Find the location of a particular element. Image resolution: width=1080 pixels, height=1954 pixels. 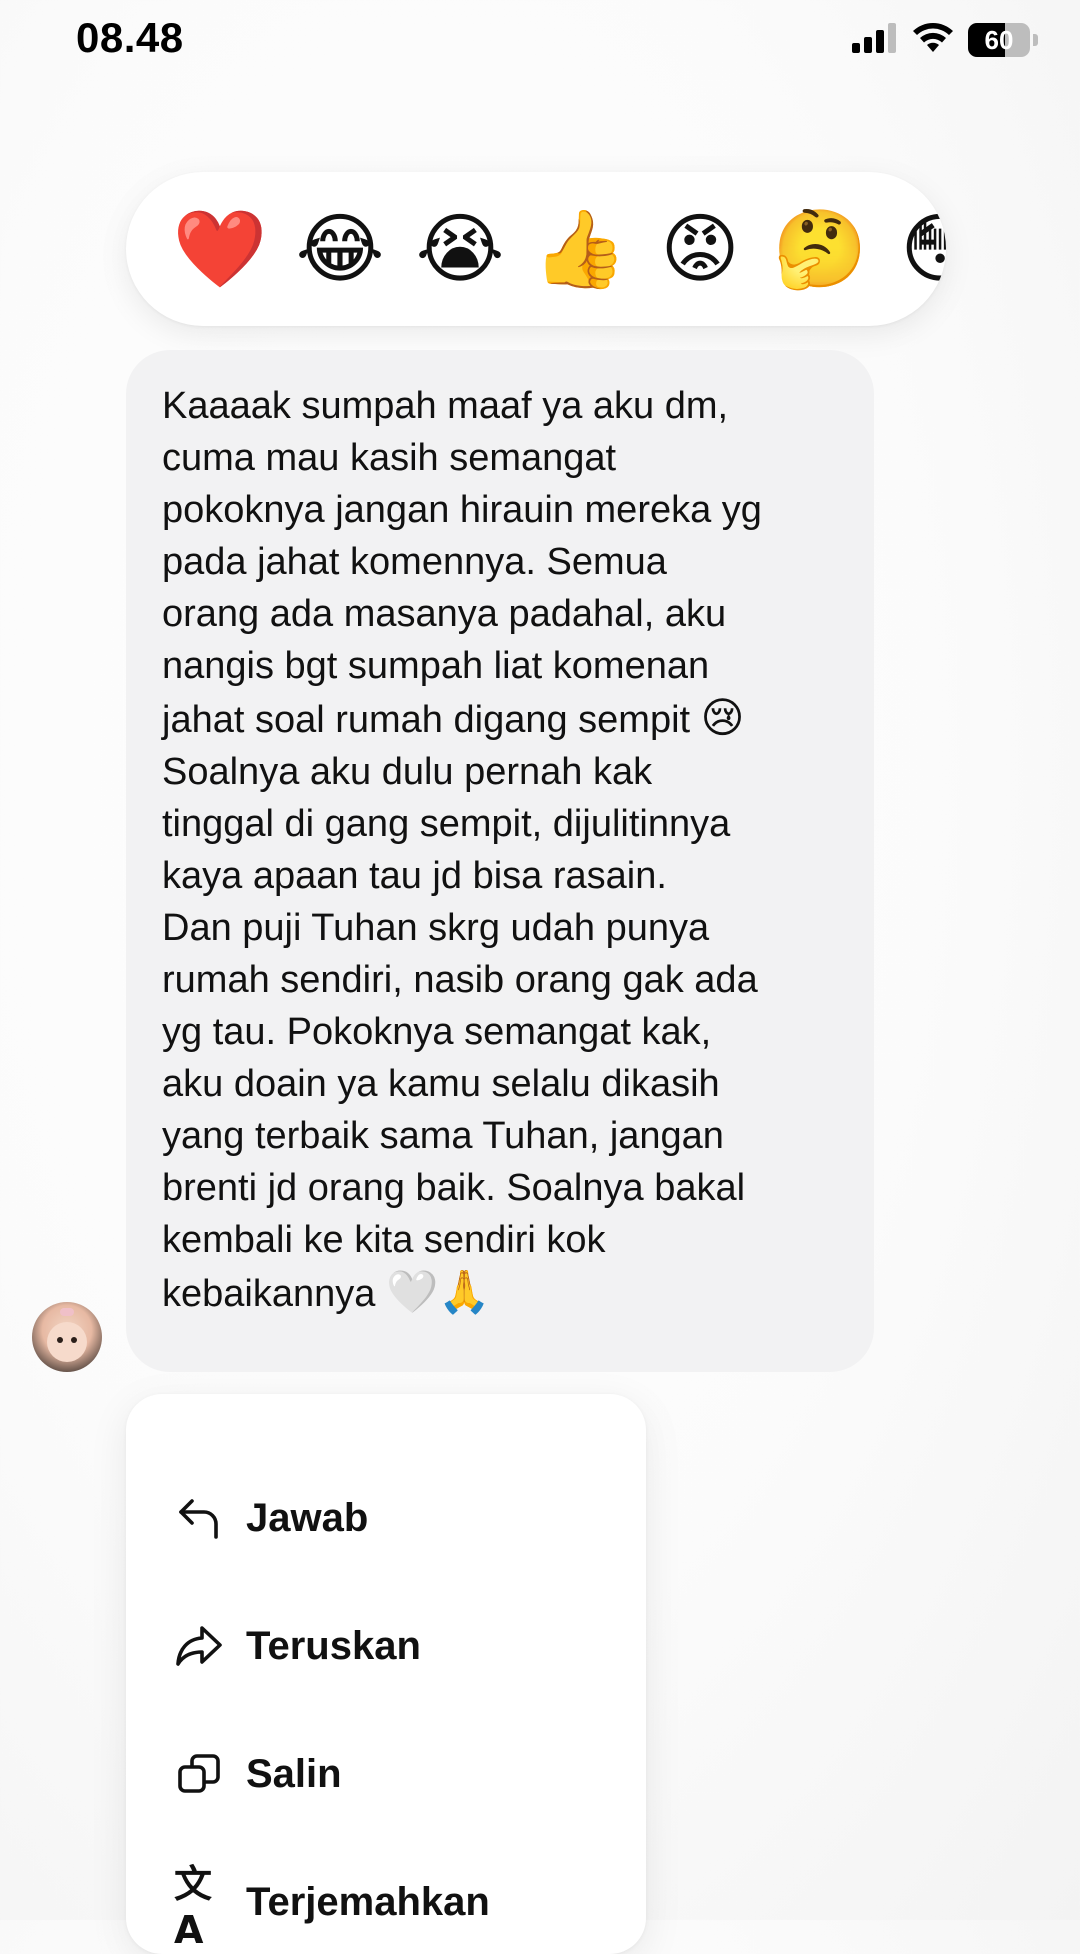

cellular-signal-icon is located at coordinates (875, 40).